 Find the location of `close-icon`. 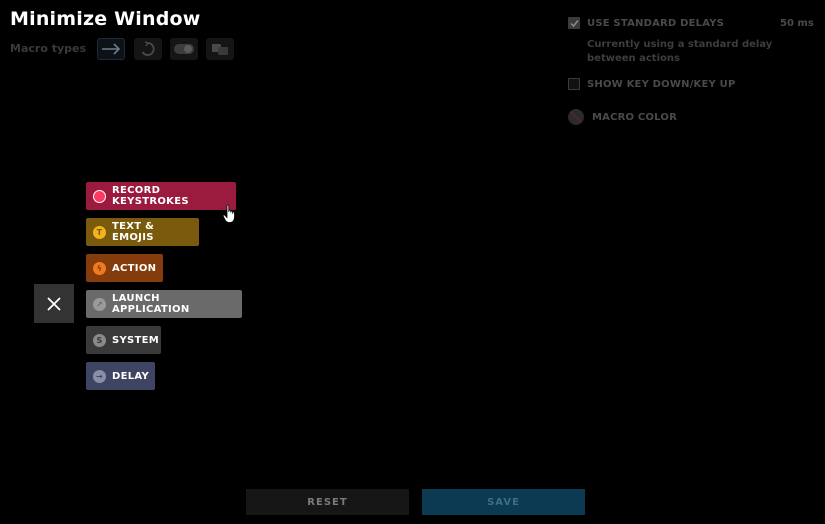

close-icon is located at coordinates (54, 303).